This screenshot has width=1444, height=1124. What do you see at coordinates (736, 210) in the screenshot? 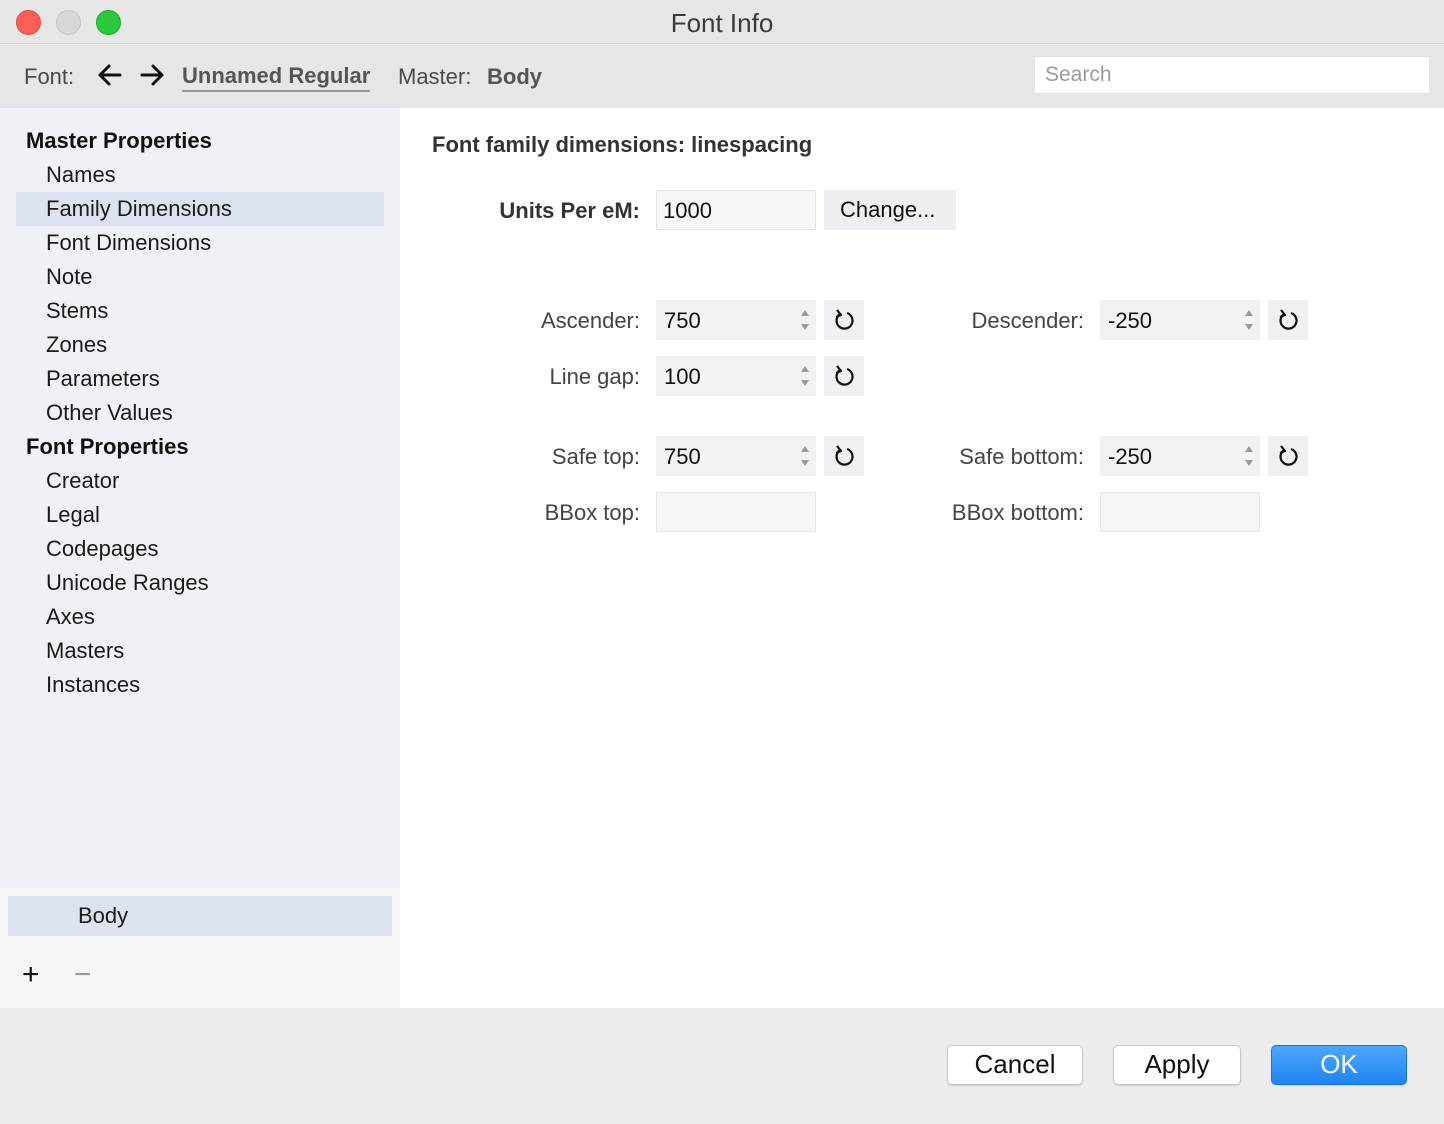
I see `upm-field: 1000` at bounding box center [736, 210].